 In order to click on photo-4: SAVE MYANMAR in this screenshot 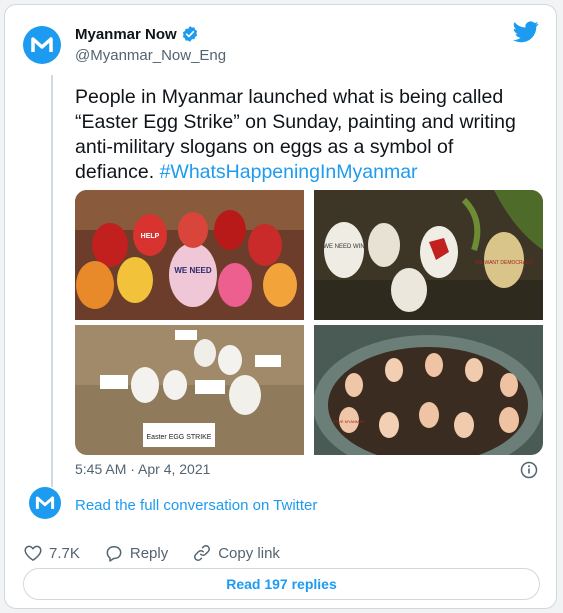, I will do `click(428, 390)`.